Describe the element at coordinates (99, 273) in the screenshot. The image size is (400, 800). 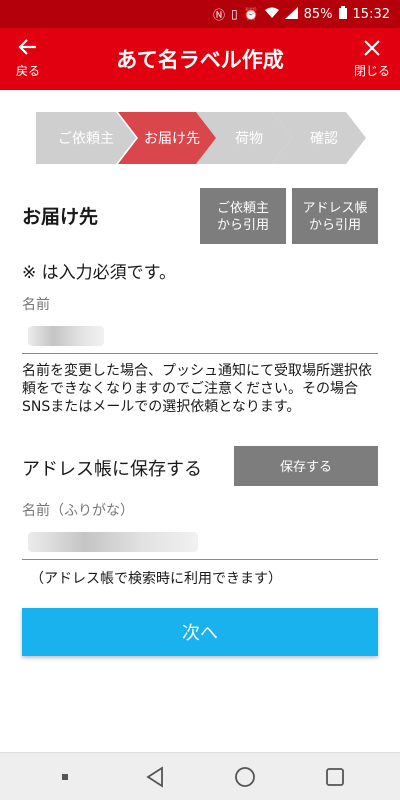
I see `required-note: ※ は入力必須です。` at that location.